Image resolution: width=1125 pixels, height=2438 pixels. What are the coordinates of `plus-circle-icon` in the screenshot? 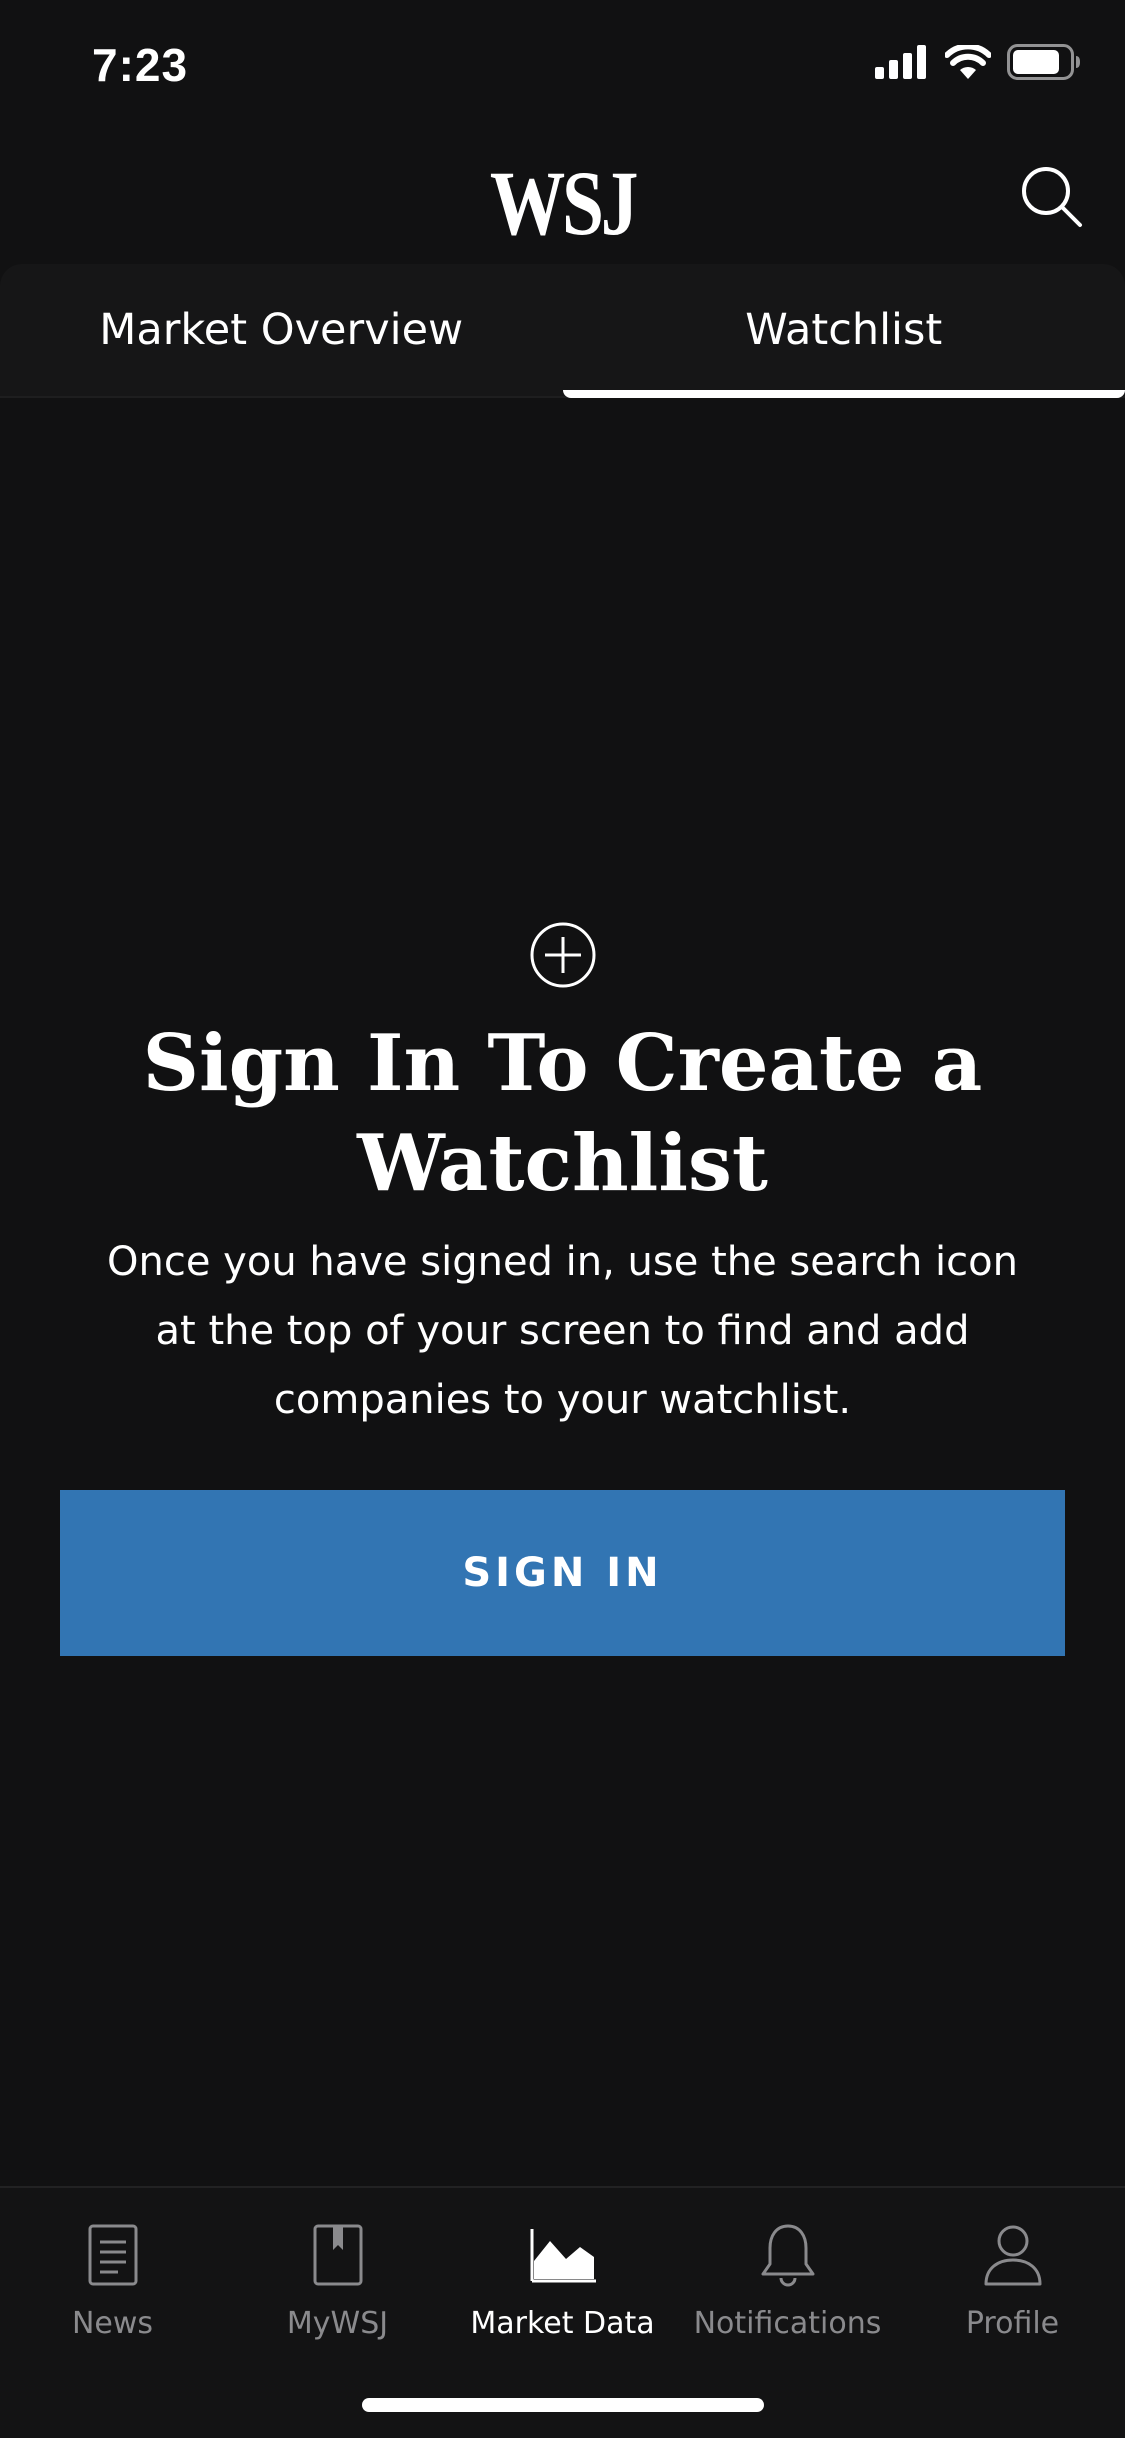 It's located at (563, 955).